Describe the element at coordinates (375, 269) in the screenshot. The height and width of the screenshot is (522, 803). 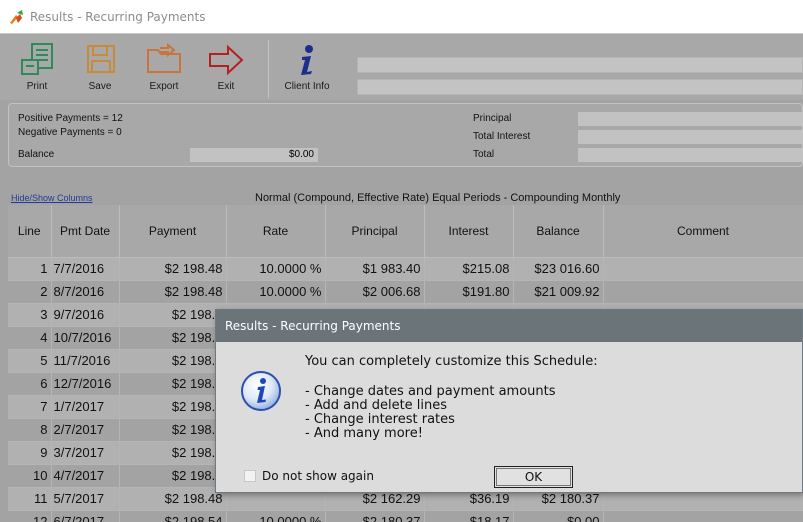
I see `cell-principal: $1 983.40` at that location.